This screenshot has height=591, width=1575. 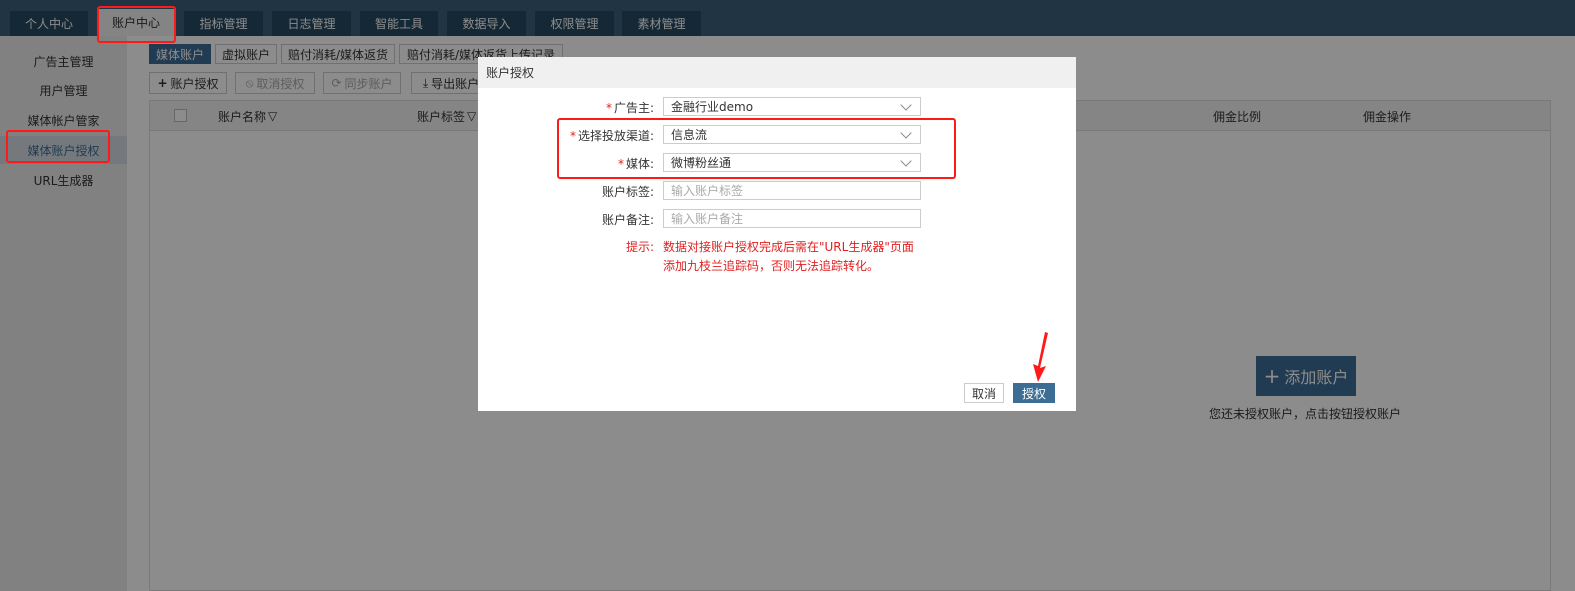 What do you see at coordinates (777, 72) in the screenshot?
I see `modal-title: 账户授权` at bounding box center [777, 72].